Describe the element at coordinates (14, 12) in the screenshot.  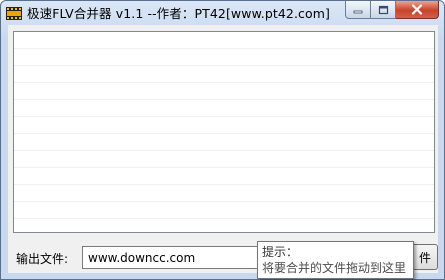
I see `film-icon` at that location.